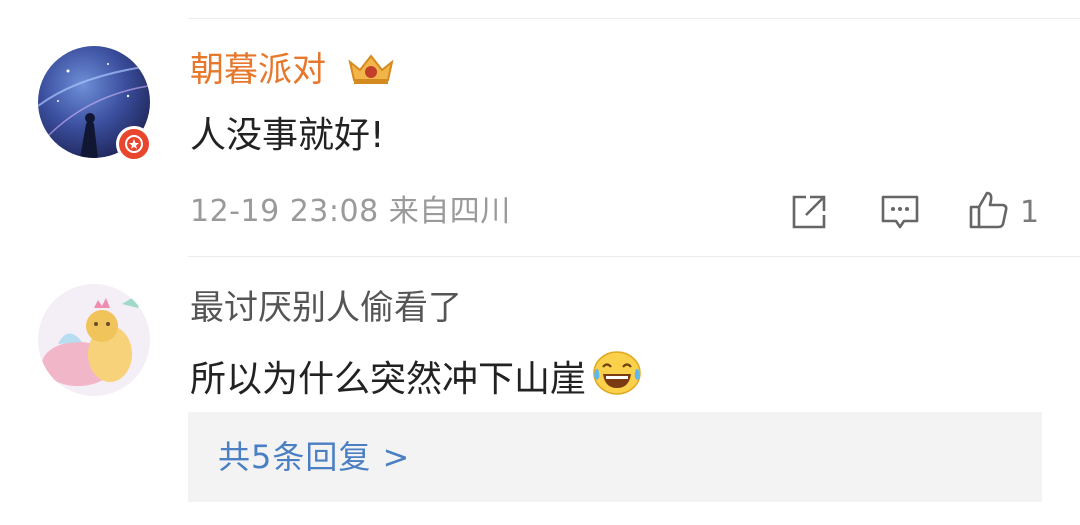 The width and height of the screenshot is (1080, 525). What do you see at coordinates (900, 212) in the screenshot?
I see `comment-icon` at bounding box center [900, 212].